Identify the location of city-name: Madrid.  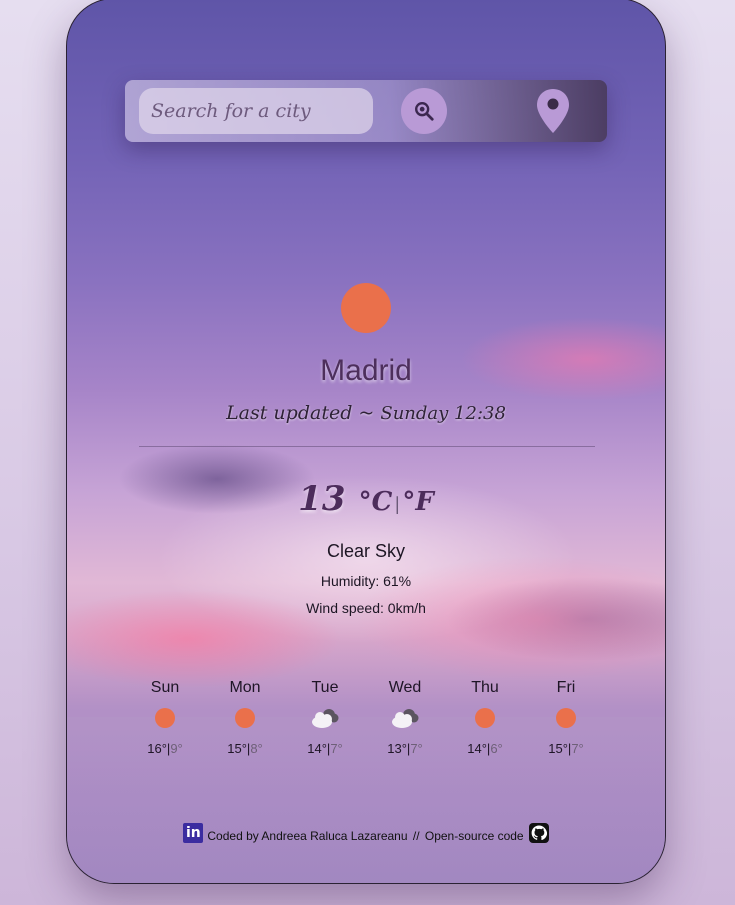
(366, 370).